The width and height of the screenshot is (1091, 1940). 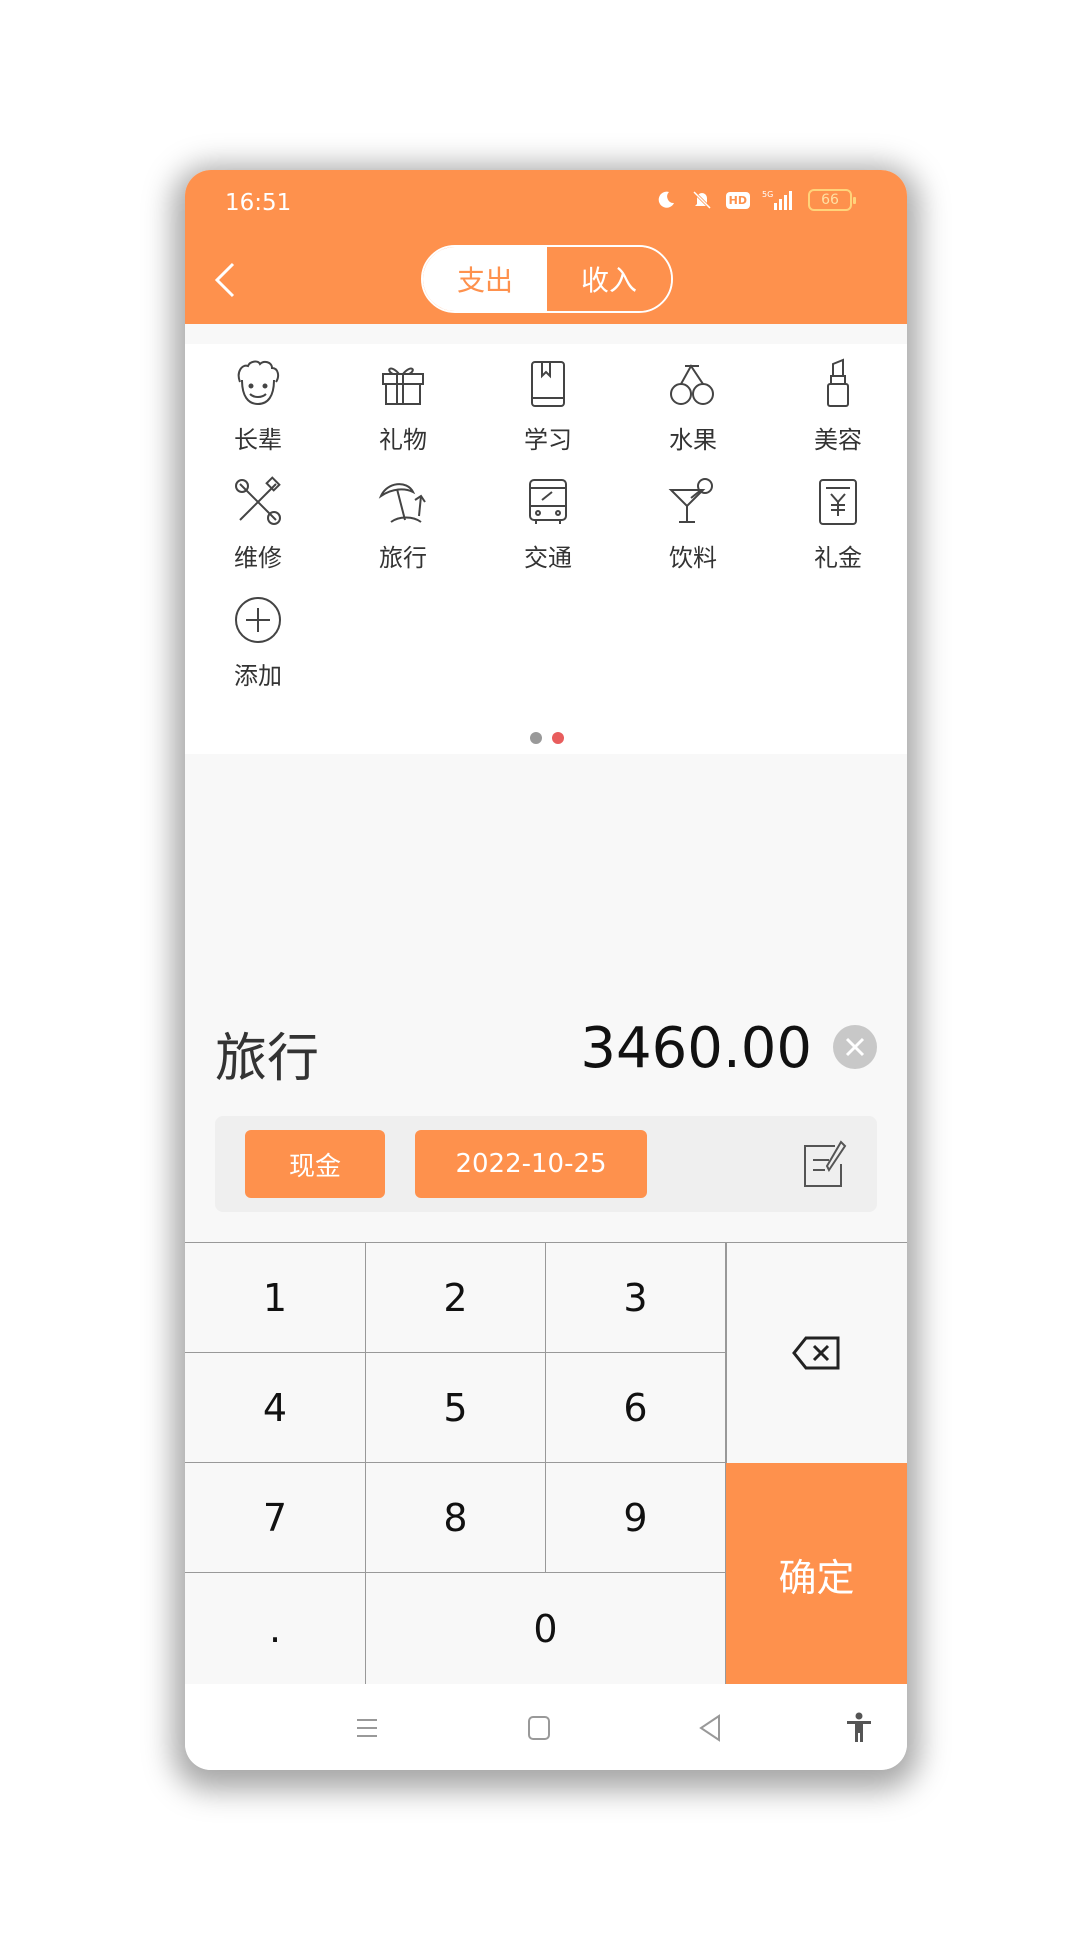 I want to click on category-elder: 长辈, so click(x=258, y=413).